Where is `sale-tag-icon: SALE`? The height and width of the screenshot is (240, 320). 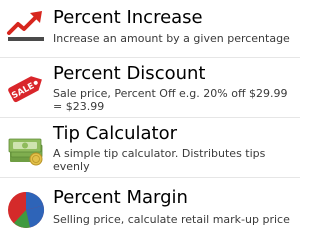 sale-tag-icon: SALE is located at coordinates (26, 88).